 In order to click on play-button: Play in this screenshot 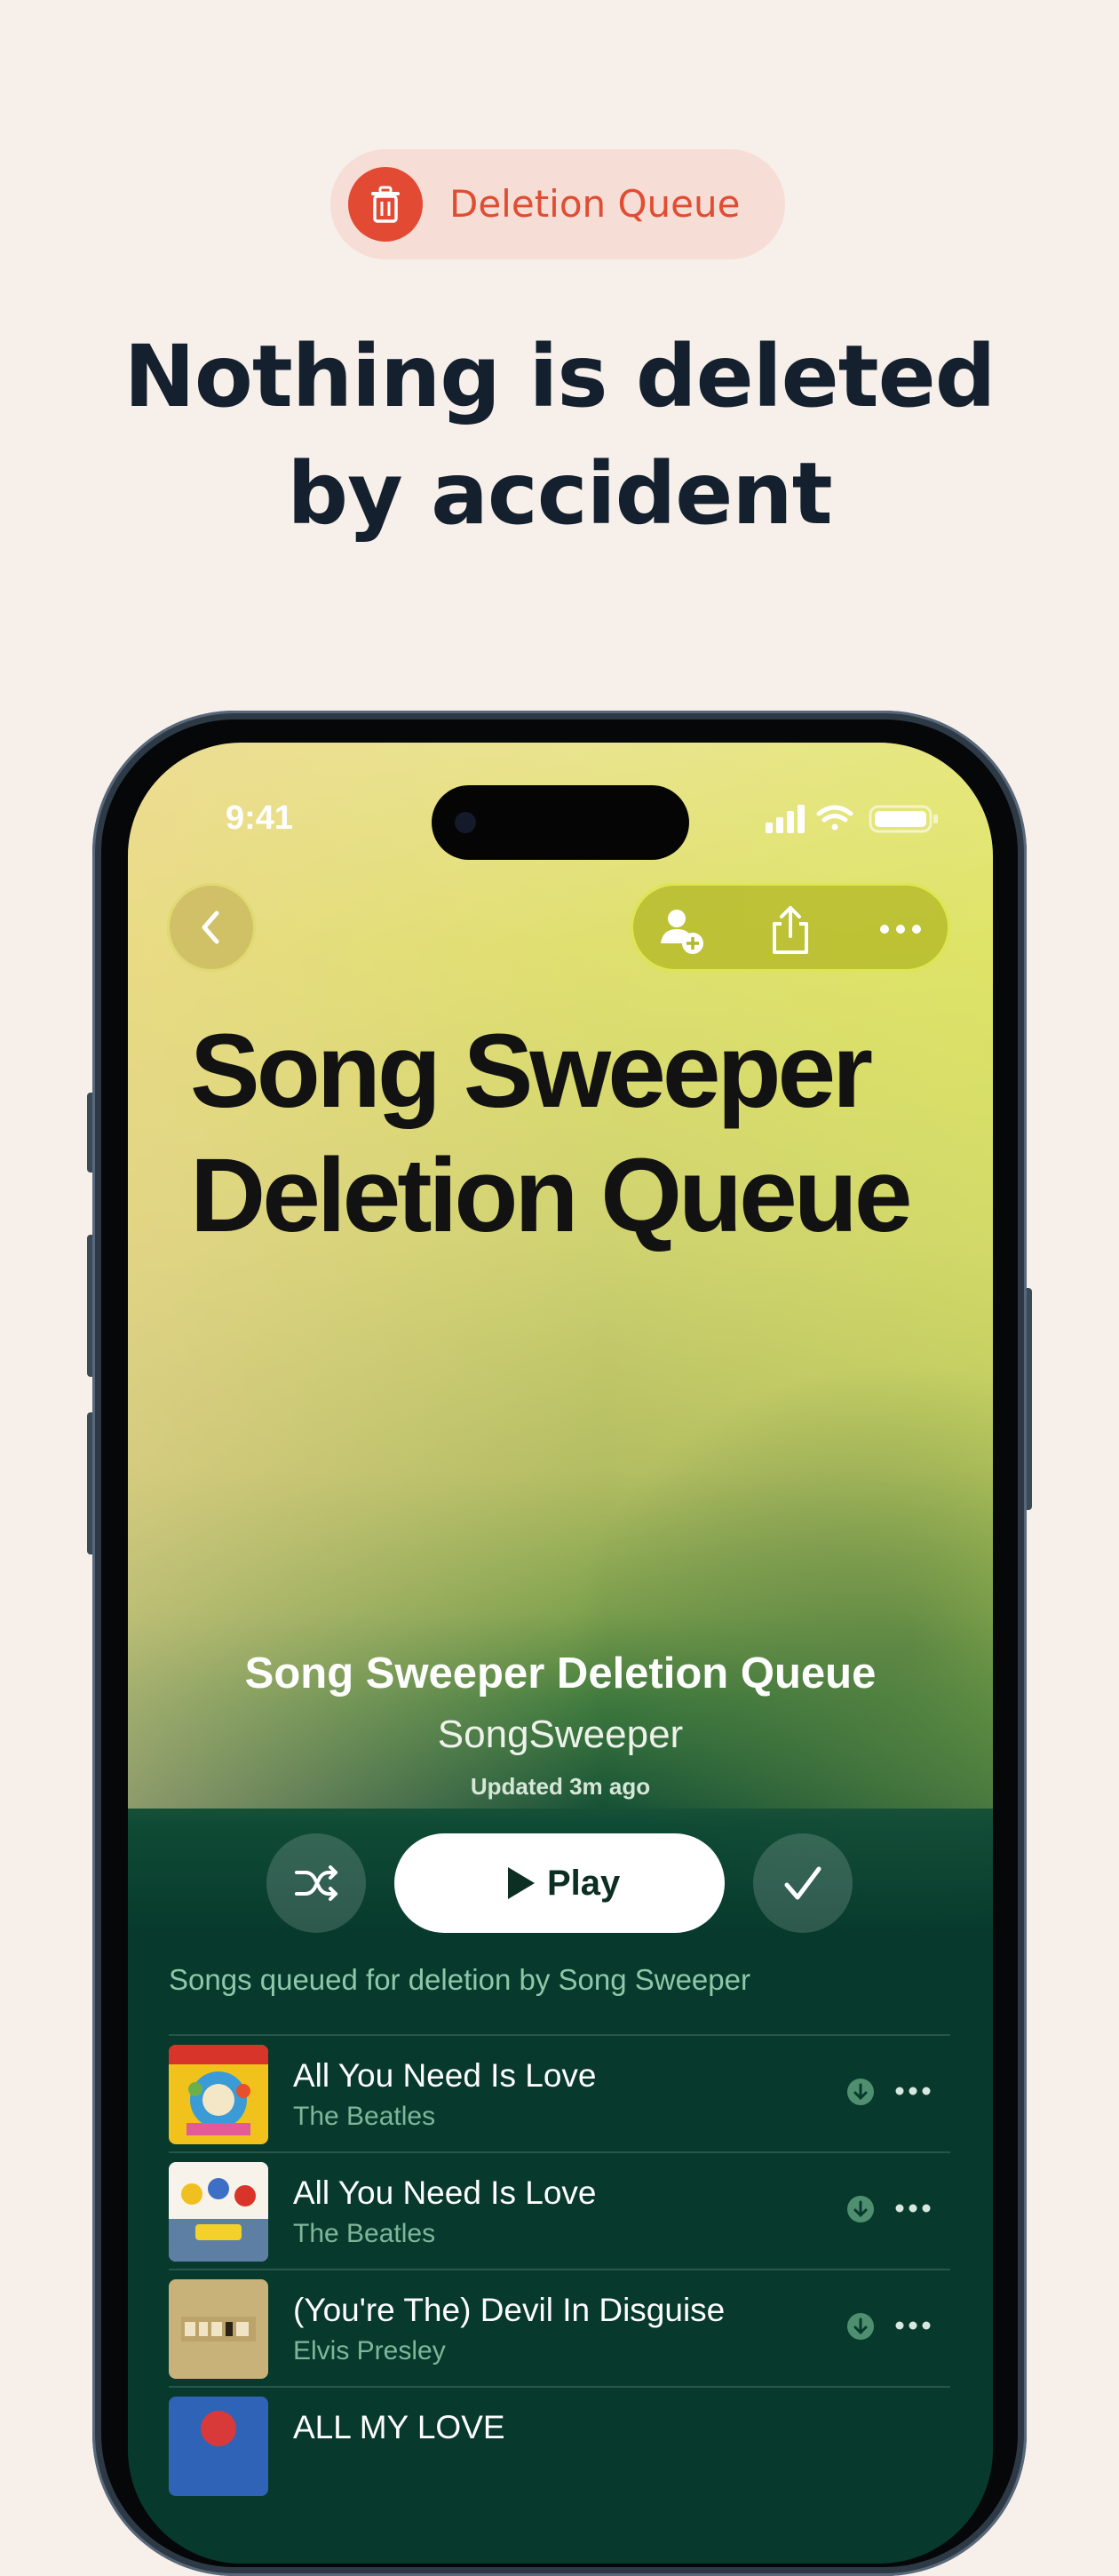, I will do `click(559, 1883)`.